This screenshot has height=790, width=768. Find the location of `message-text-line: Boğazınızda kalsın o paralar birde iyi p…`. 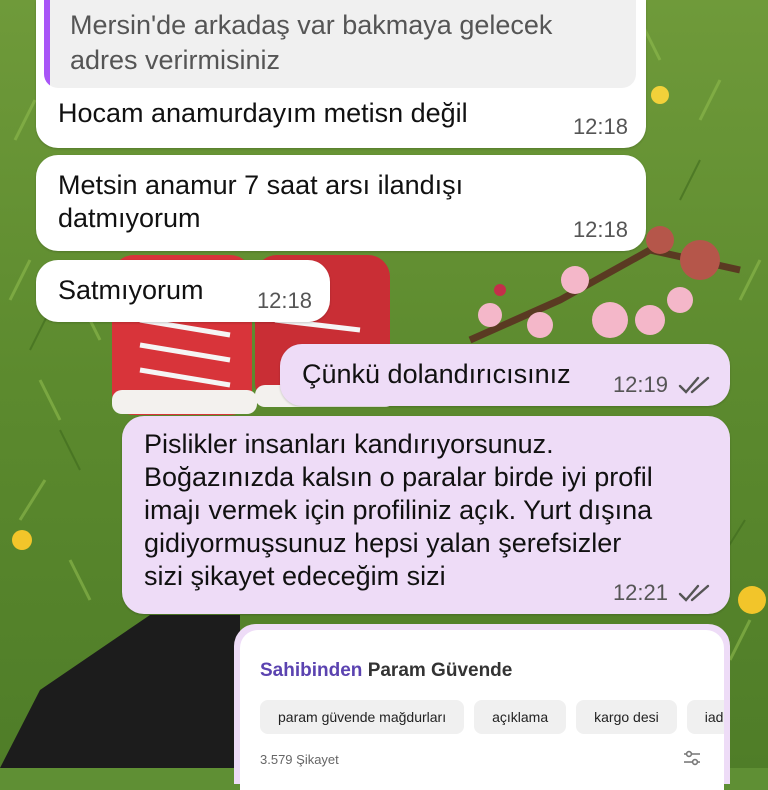

message-text-line: Boğazınızda kalsın o paralar birde iyi p… is located at coordinates (398, 477).